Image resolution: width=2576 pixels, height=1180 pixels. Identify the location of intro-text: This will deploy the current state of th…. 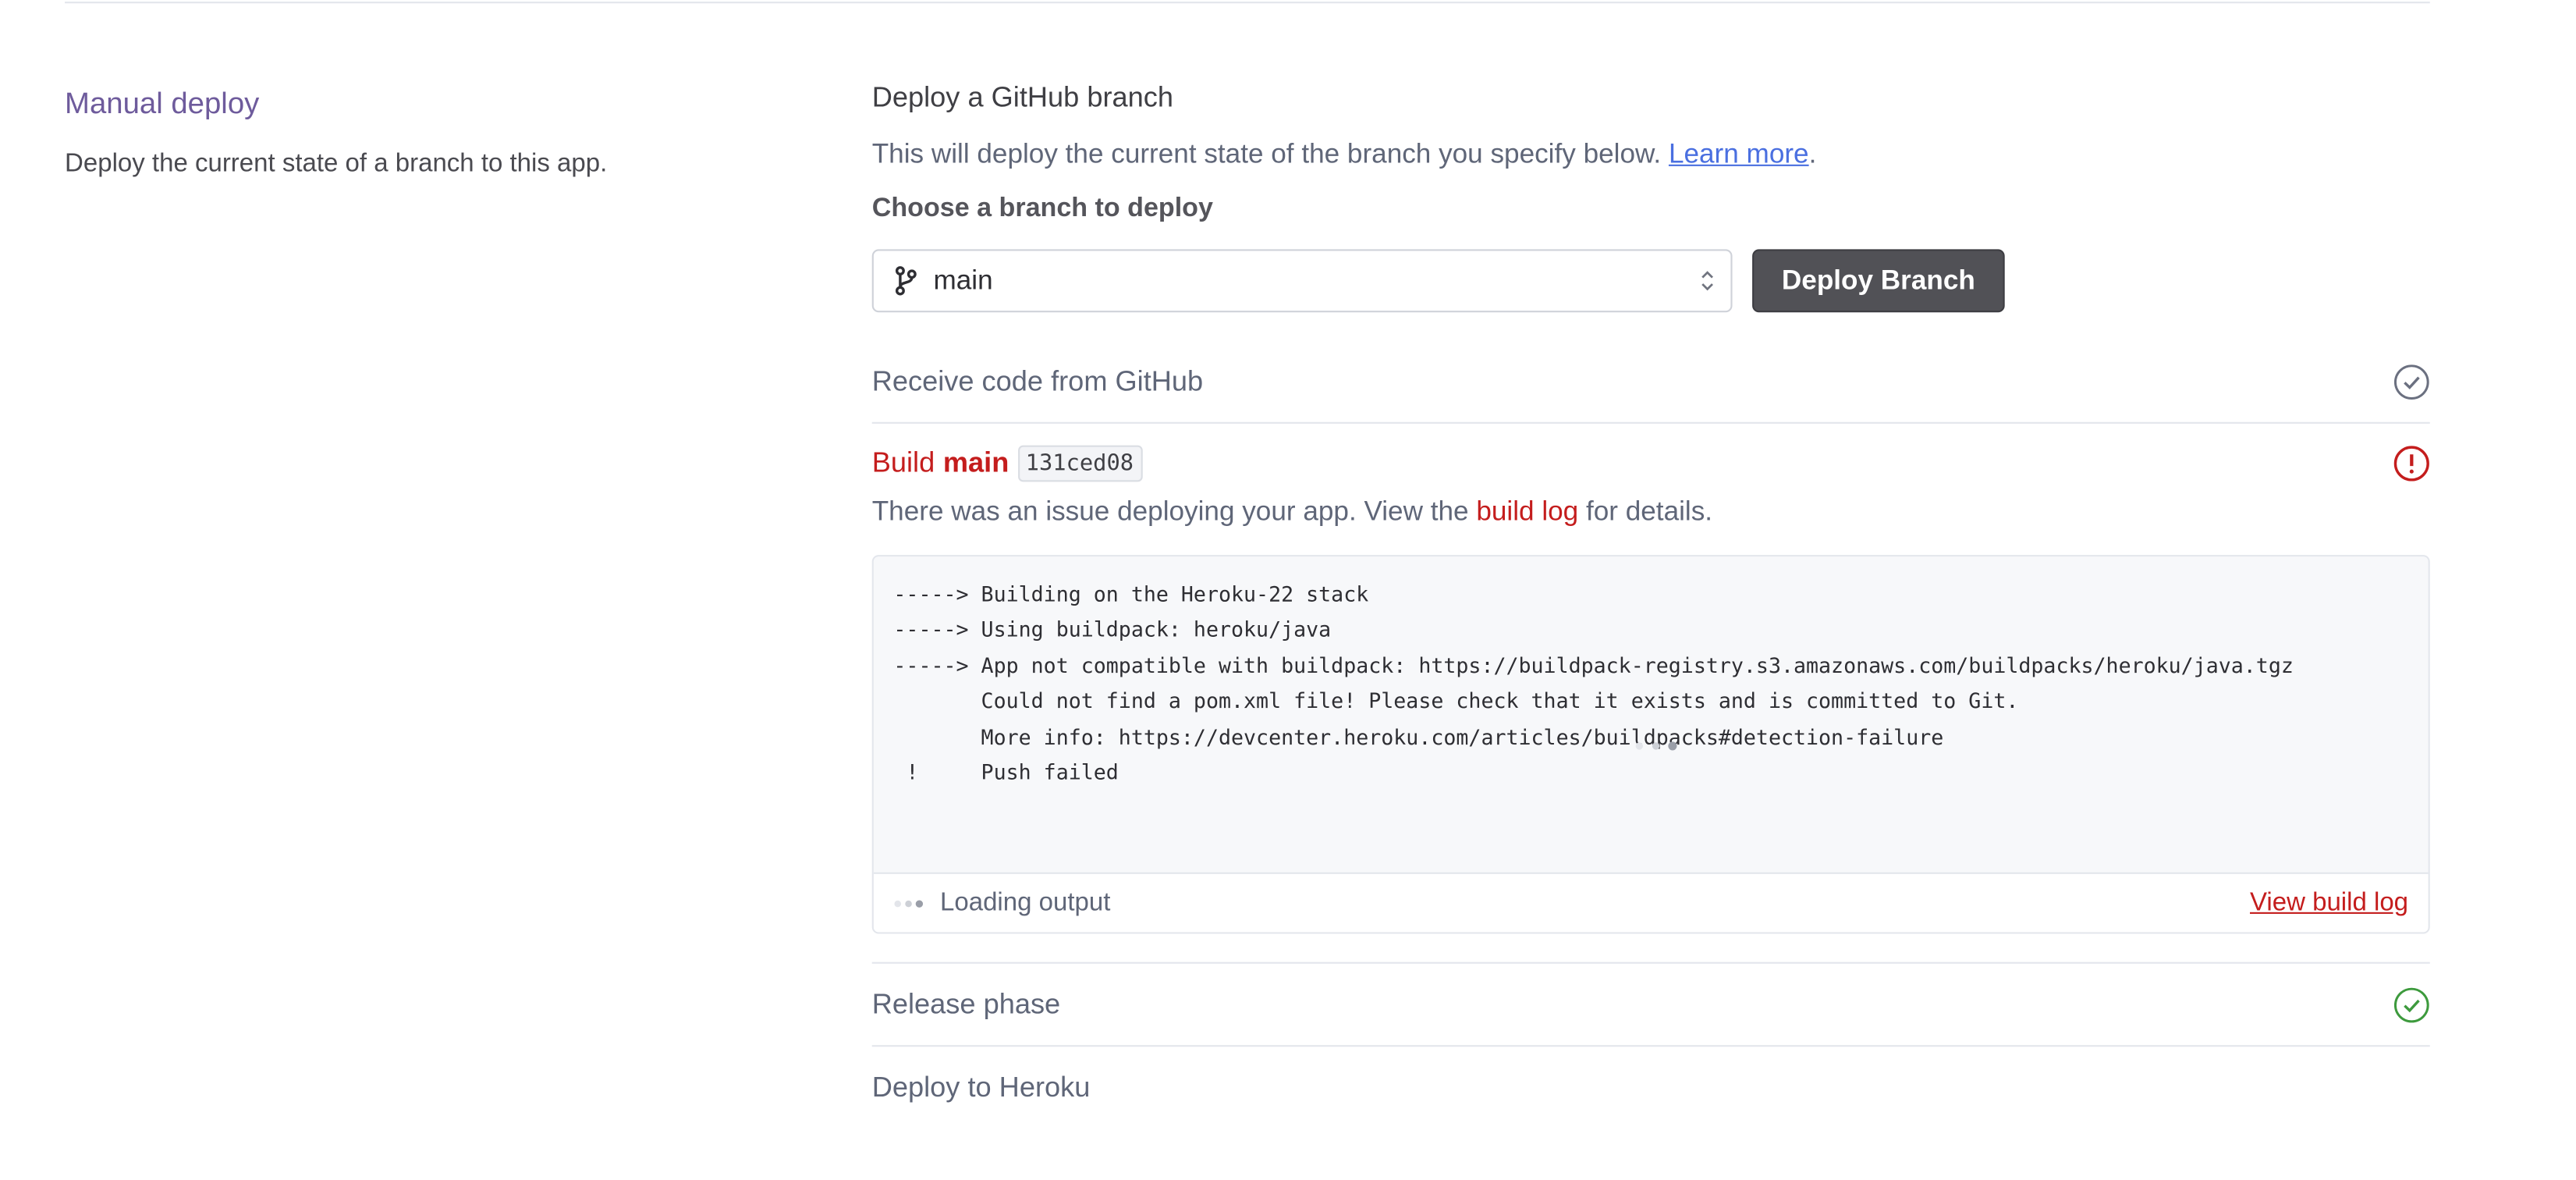
(1270, 154).